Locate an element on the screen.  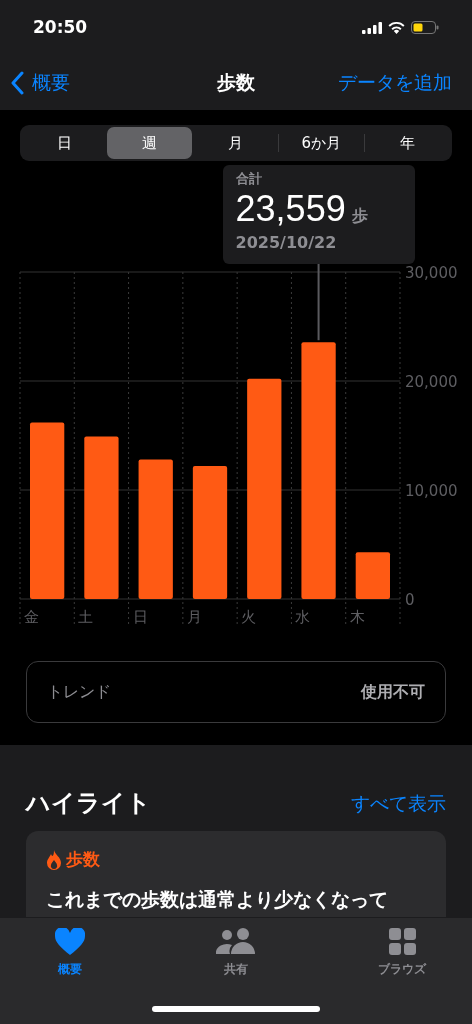
highlight-category: 歩数 is located at coordinates (83, 859).